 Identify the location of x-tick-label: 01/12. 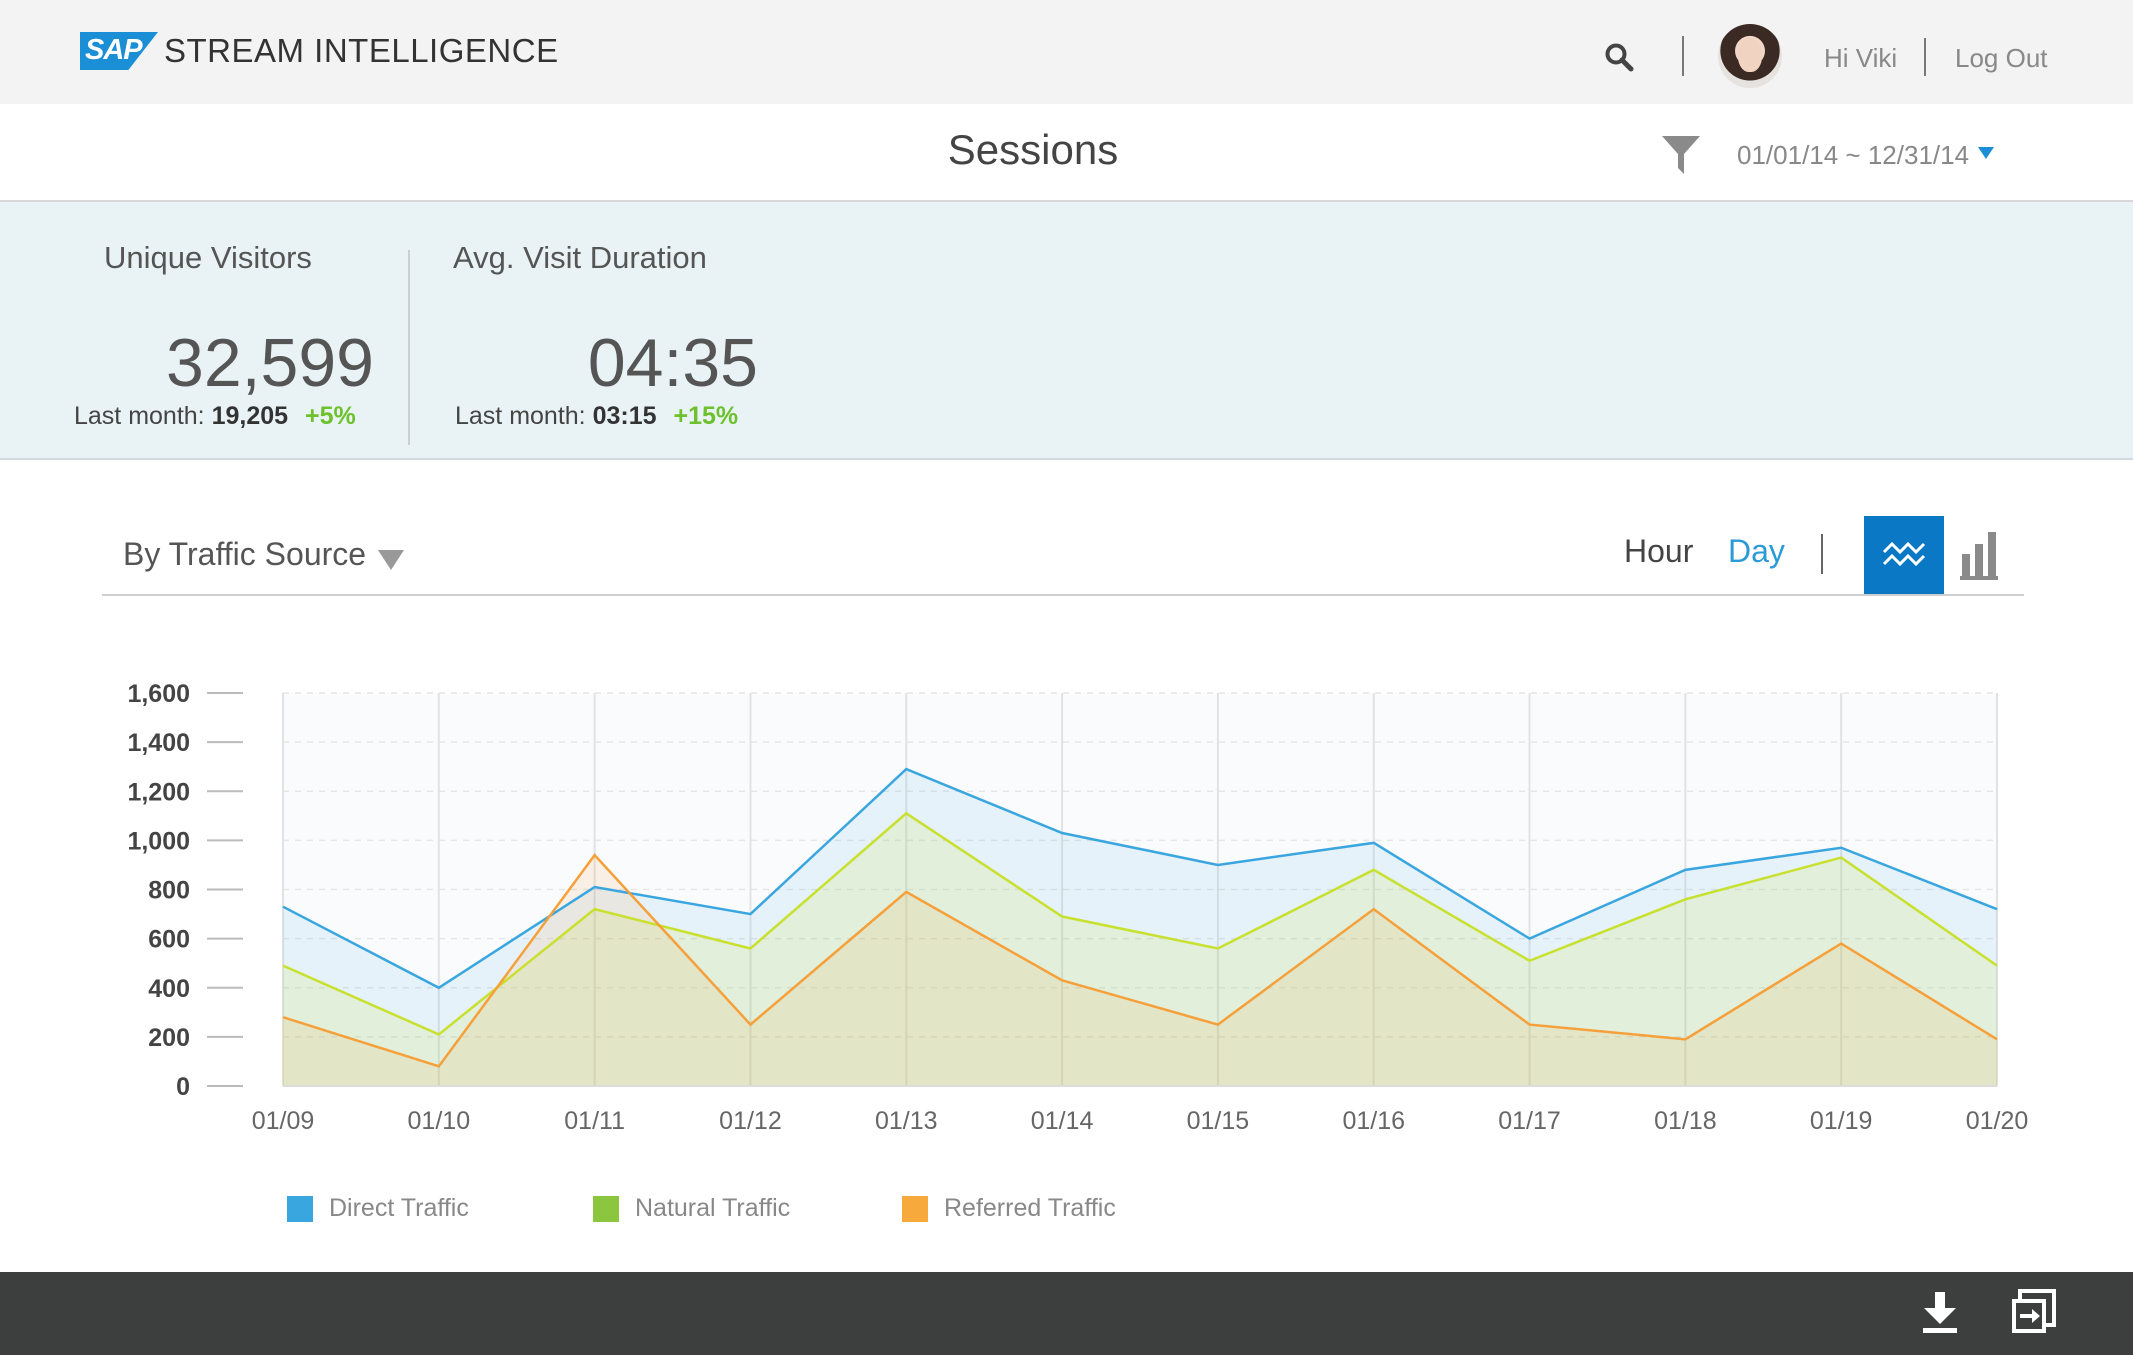
(750, 1121).